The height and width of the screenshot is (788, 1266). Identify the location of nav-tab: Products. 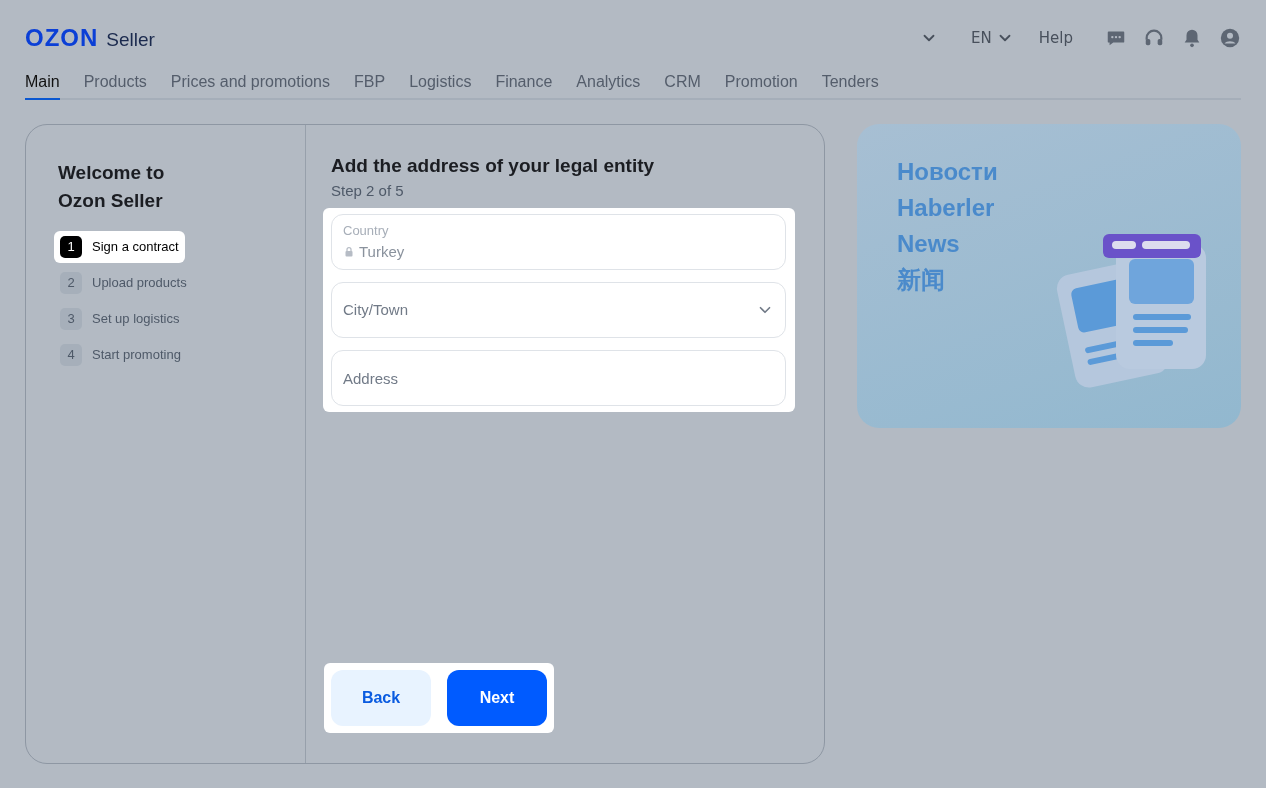
(115, 80).